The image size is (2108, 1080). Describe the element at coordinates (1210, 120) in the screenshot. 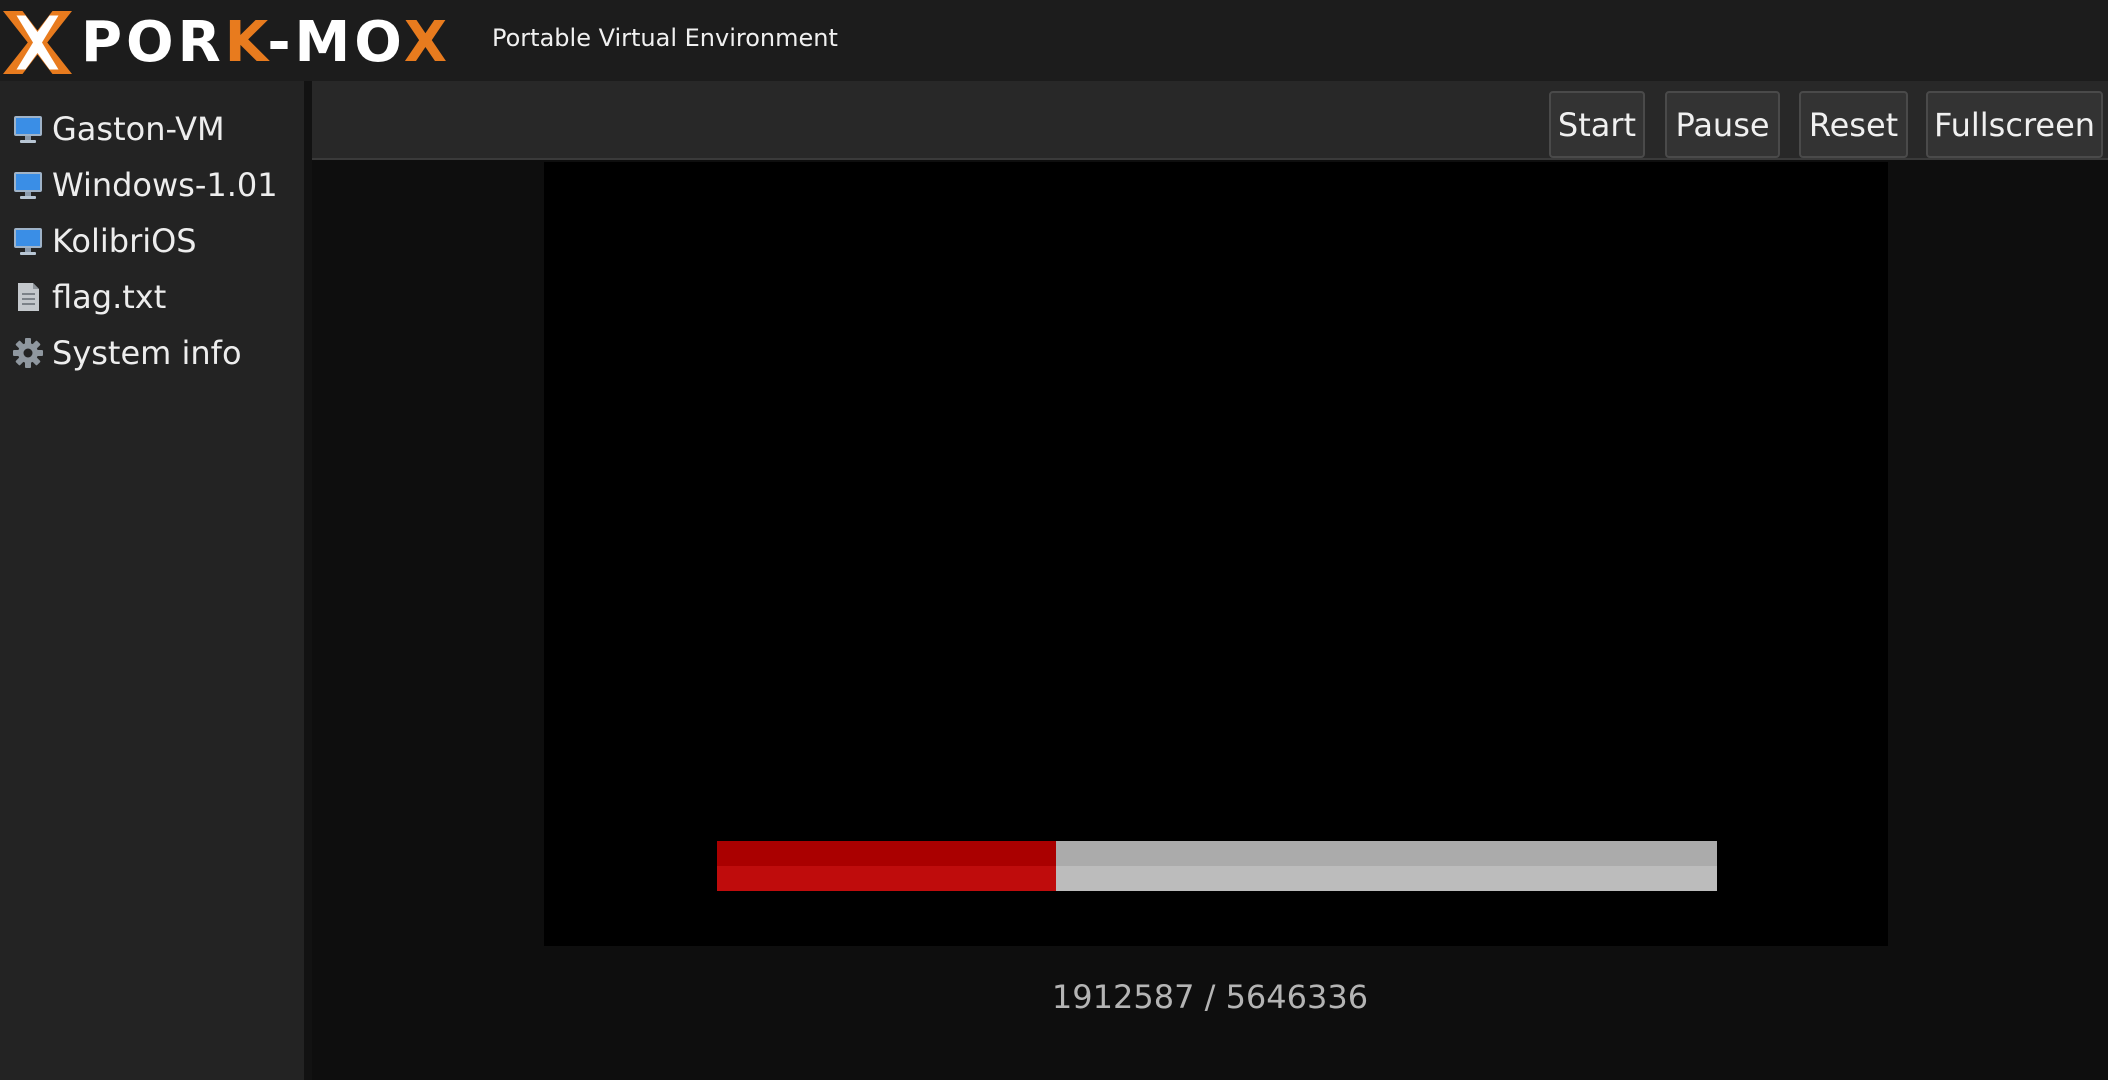

I see `vm-toolbar: Start Pause Reset Fullscreen` at that location.